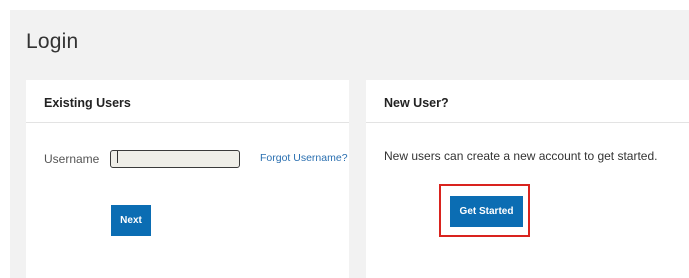 Image resolution: width=689 pixels, height=278 pixels. Describe the element at coordinates (527, 101) in the screenshot. I see `new-user-header: New User?` at that location.